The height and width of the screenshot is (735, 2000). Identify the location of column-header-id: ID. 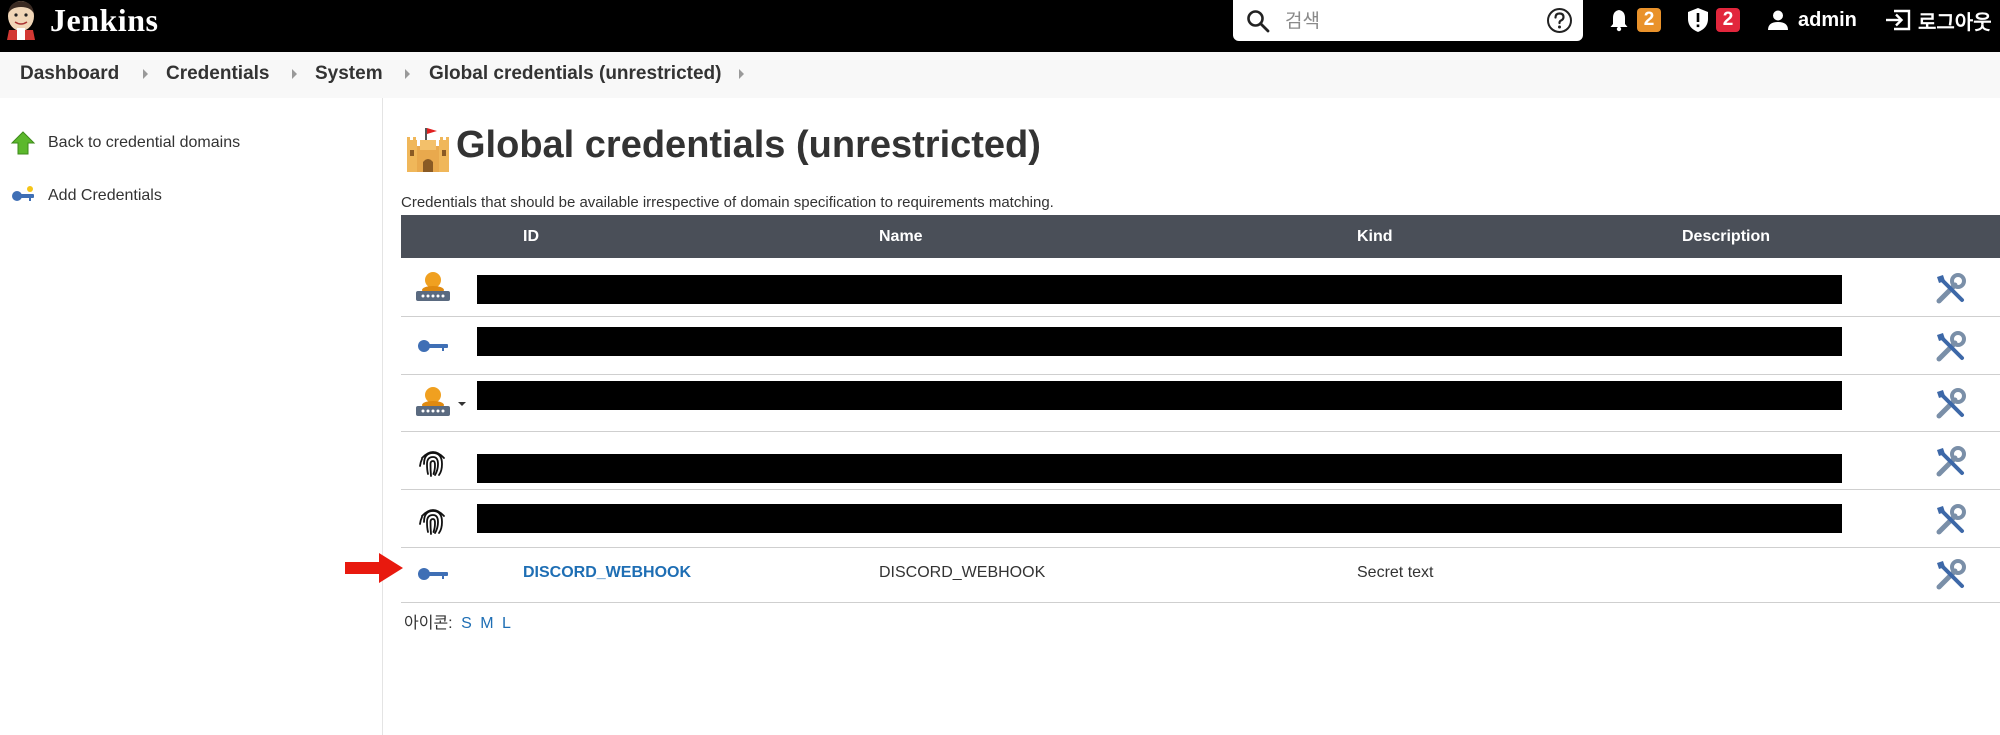
(531, 237).